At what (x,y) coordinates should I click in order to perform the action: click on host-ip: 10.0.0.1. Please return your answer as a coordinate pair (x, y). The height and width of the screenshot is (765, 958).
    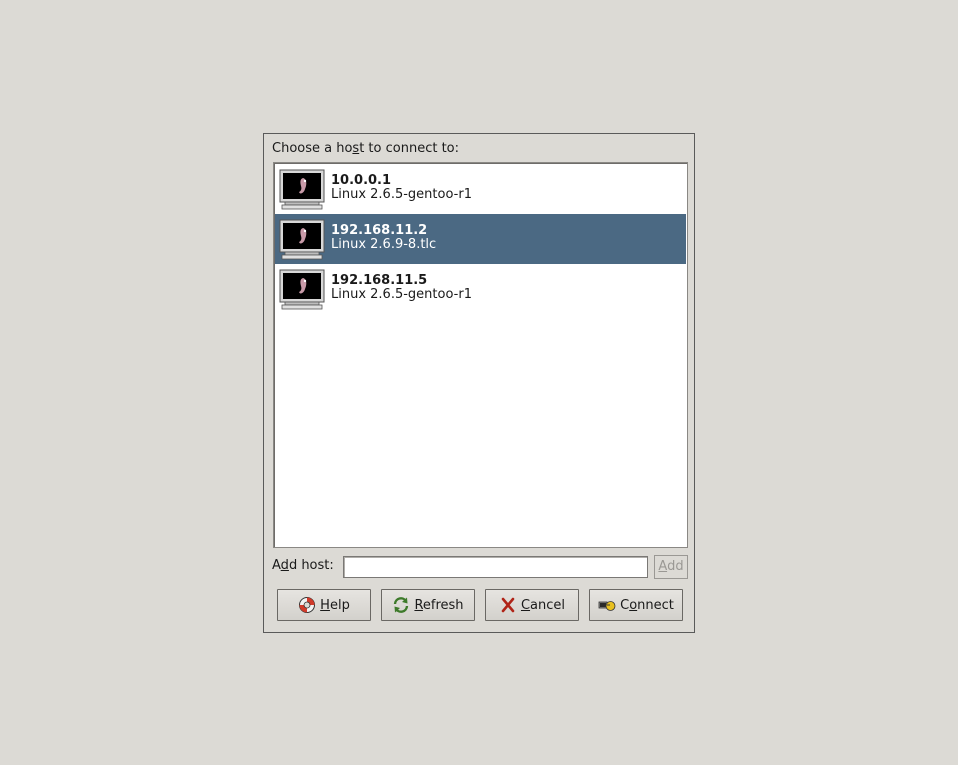
    Looking at the image, I should click on (361, 180).